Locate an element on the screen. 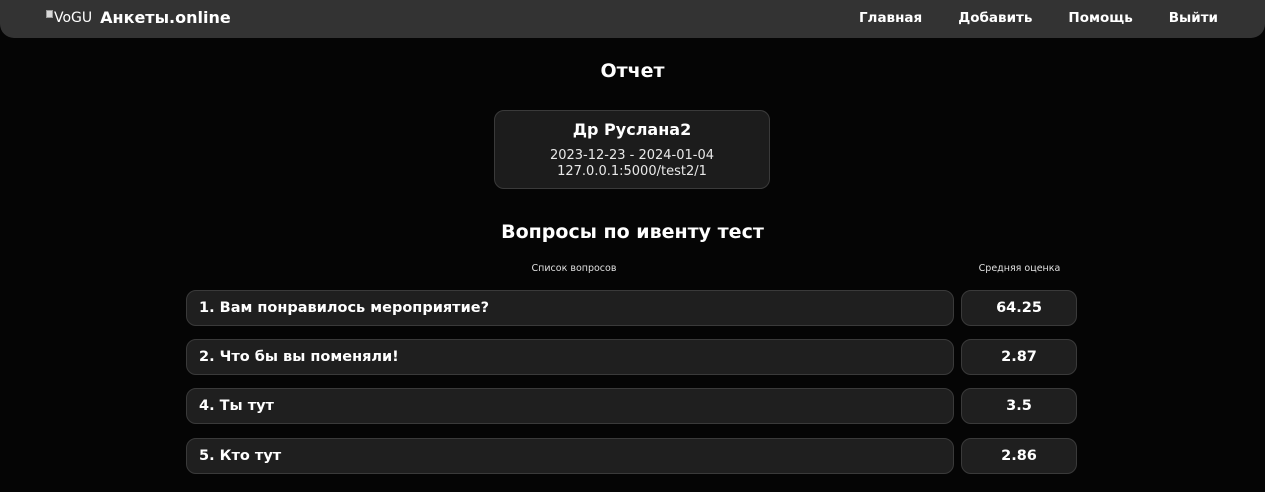  logo-alt-text: VoGU is located at coordinates (73, 18).